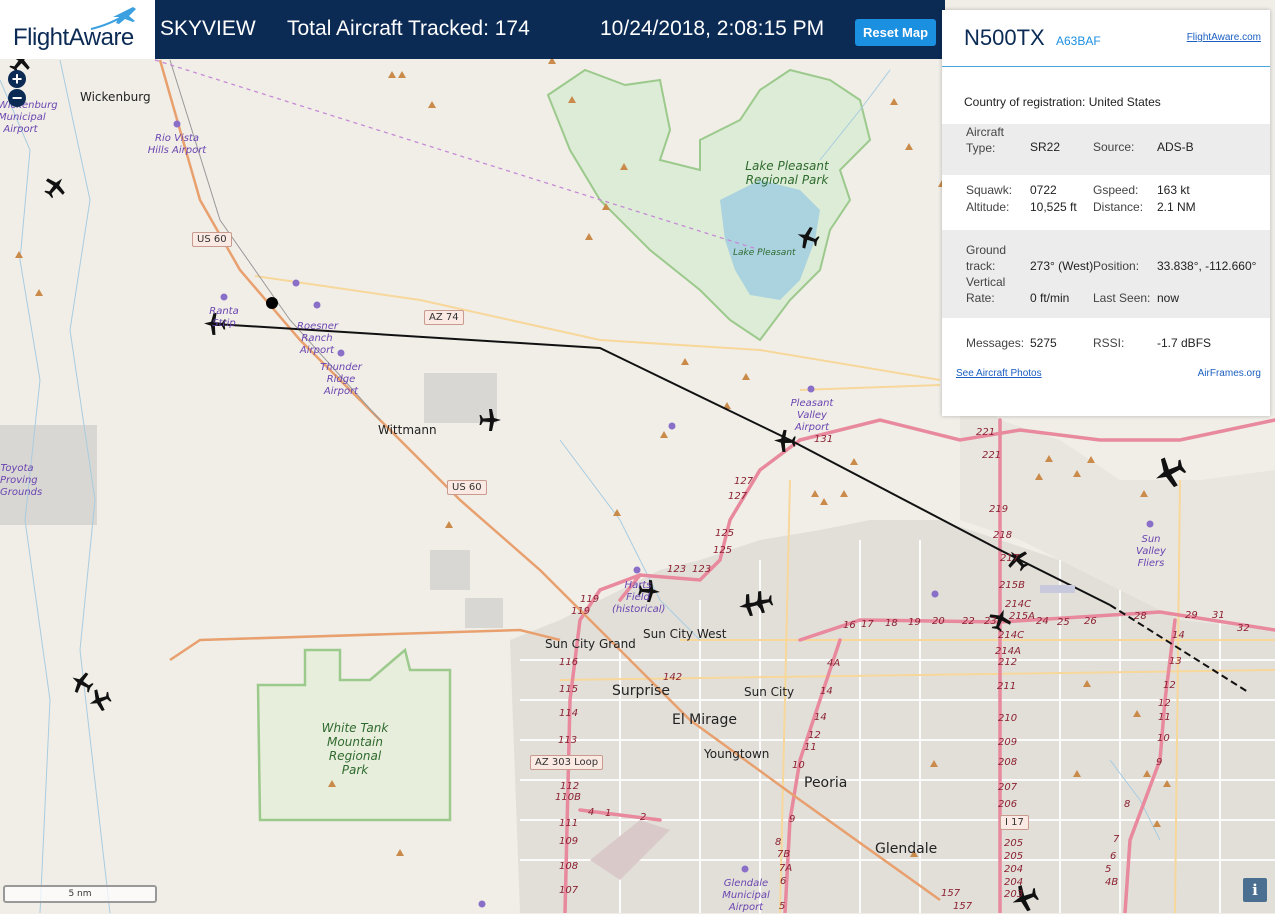  Describe the element at coordinates (1224, 37) in the screenshot. I see `flightaware-link: FlightAware.com` at that location.